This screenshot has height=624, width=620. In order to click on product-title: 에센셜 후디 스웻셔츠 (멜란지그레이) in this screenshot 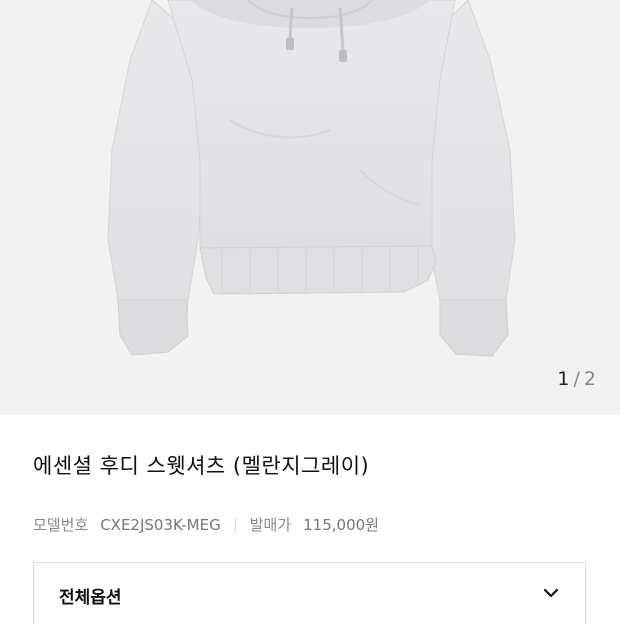, I will do `click(201, 466)`.